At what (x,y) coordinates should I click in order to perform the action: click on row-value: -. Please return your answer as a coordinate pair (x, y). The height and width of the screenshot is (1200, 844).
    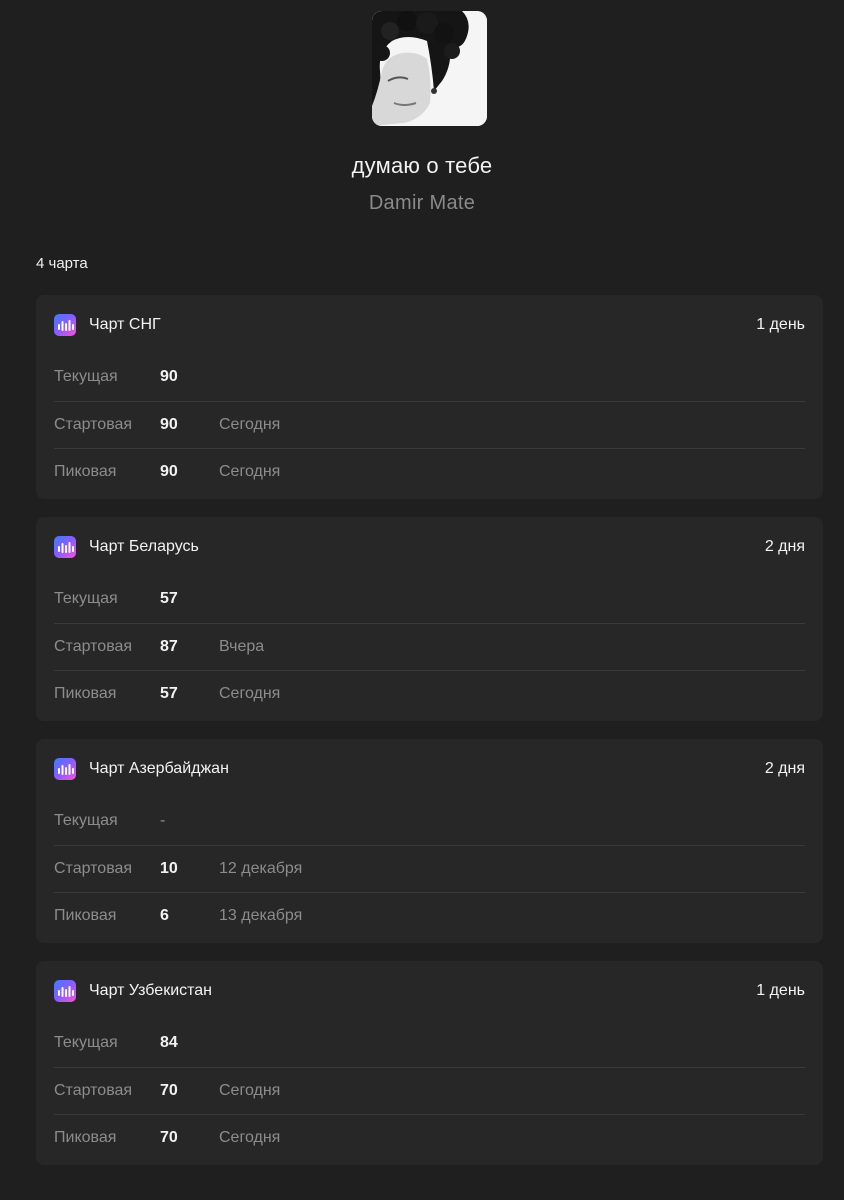
    Looking at the image, I should click on (163, 820).